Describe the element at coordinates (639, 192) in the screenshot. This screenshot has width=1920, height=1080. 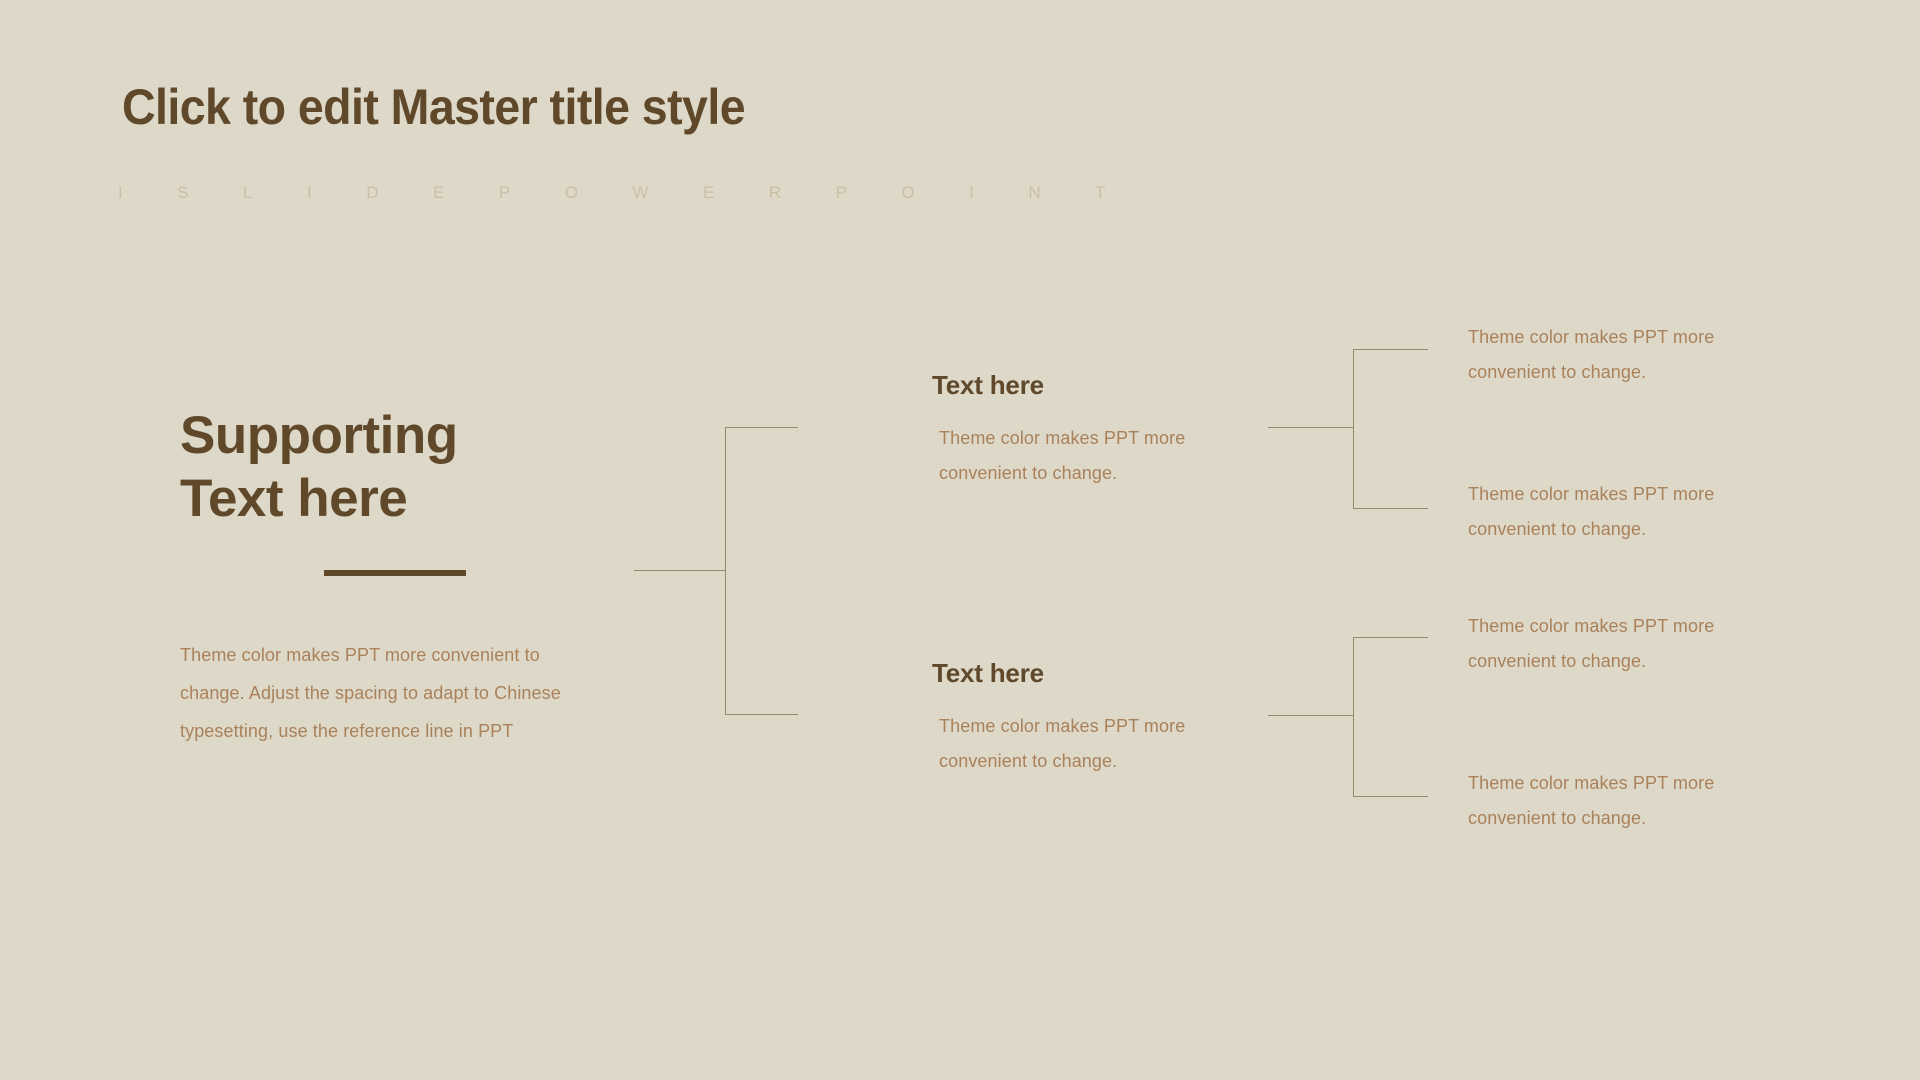
I see `brand-letter-strip: ISLIDEPOWERPOINT` at that location.